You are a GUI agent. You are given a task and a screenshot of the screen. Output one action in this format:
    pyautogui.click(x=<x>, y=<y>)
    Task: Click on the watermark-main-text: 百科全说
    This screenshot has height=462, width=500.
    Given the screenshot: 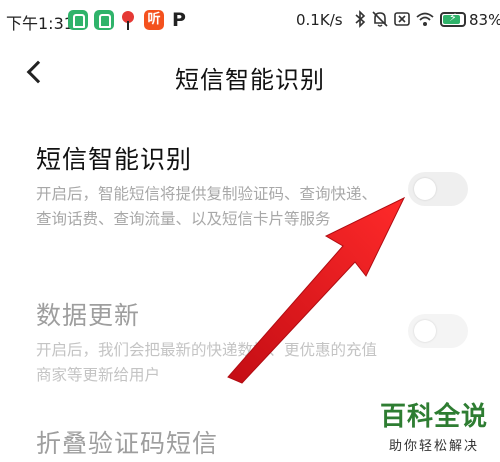 What is the action you would take?
    pyautogui.click(x=433, y=417)
    